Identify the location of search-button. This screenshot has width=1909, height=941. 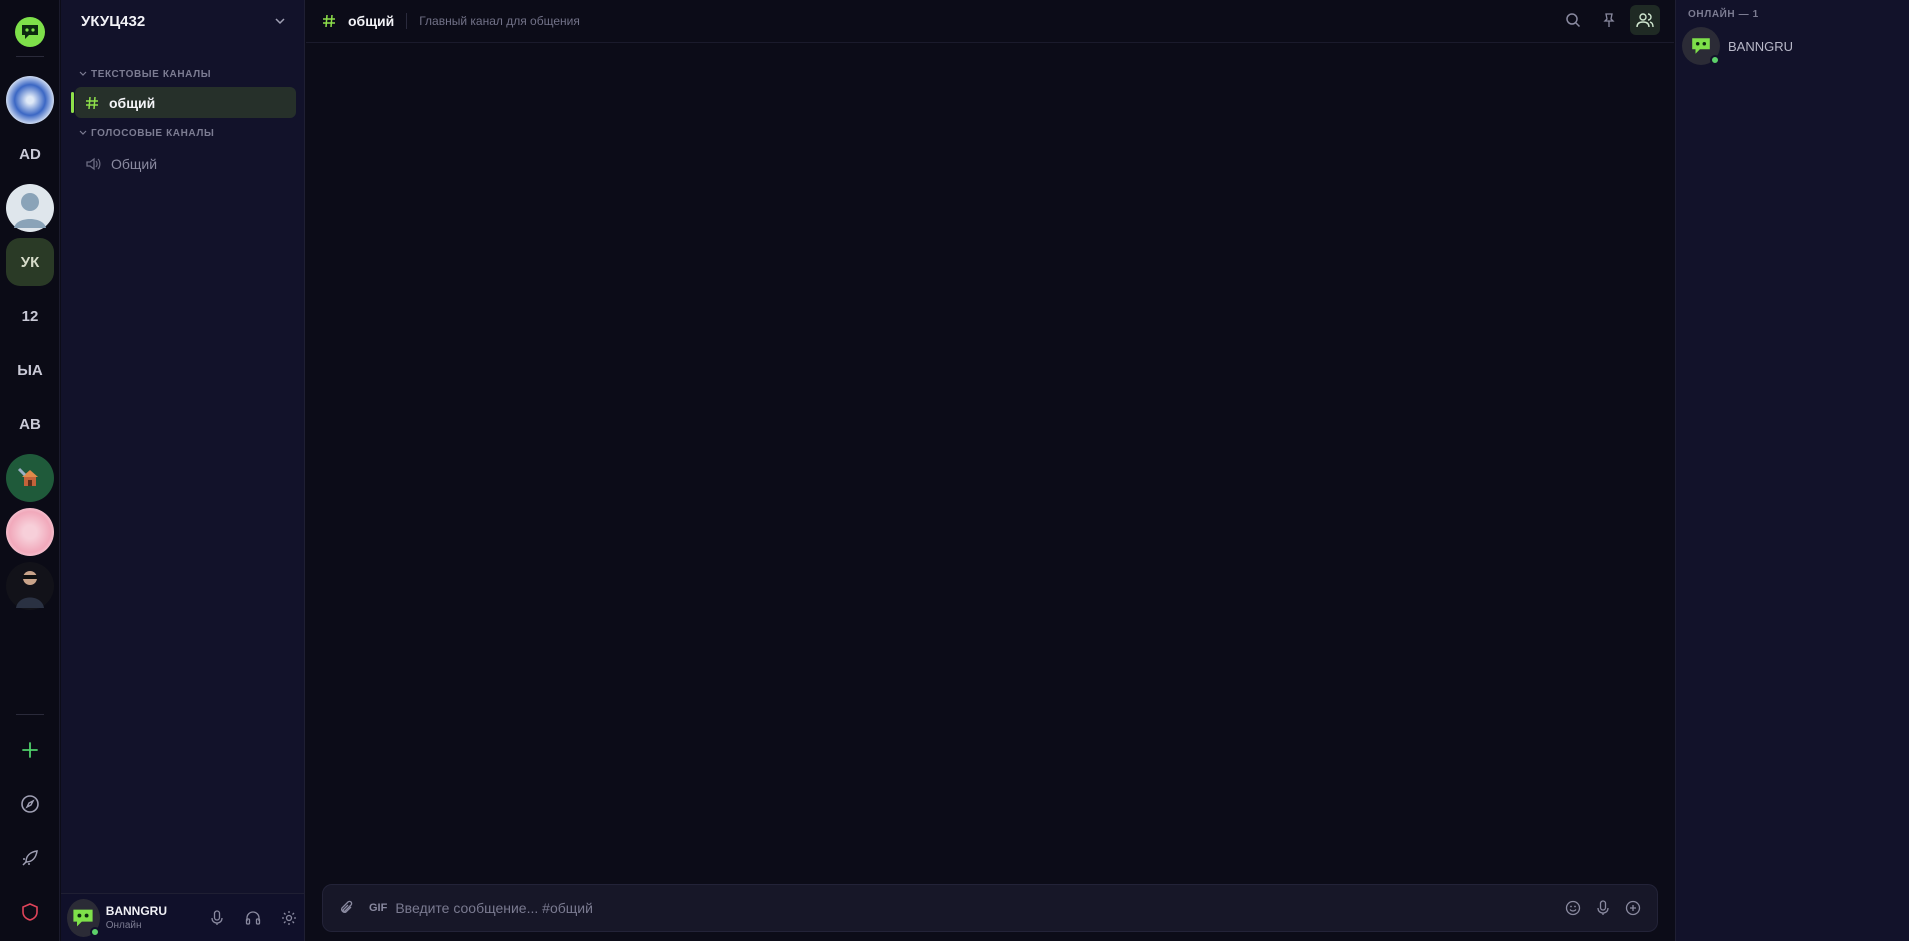
(1573, 20).